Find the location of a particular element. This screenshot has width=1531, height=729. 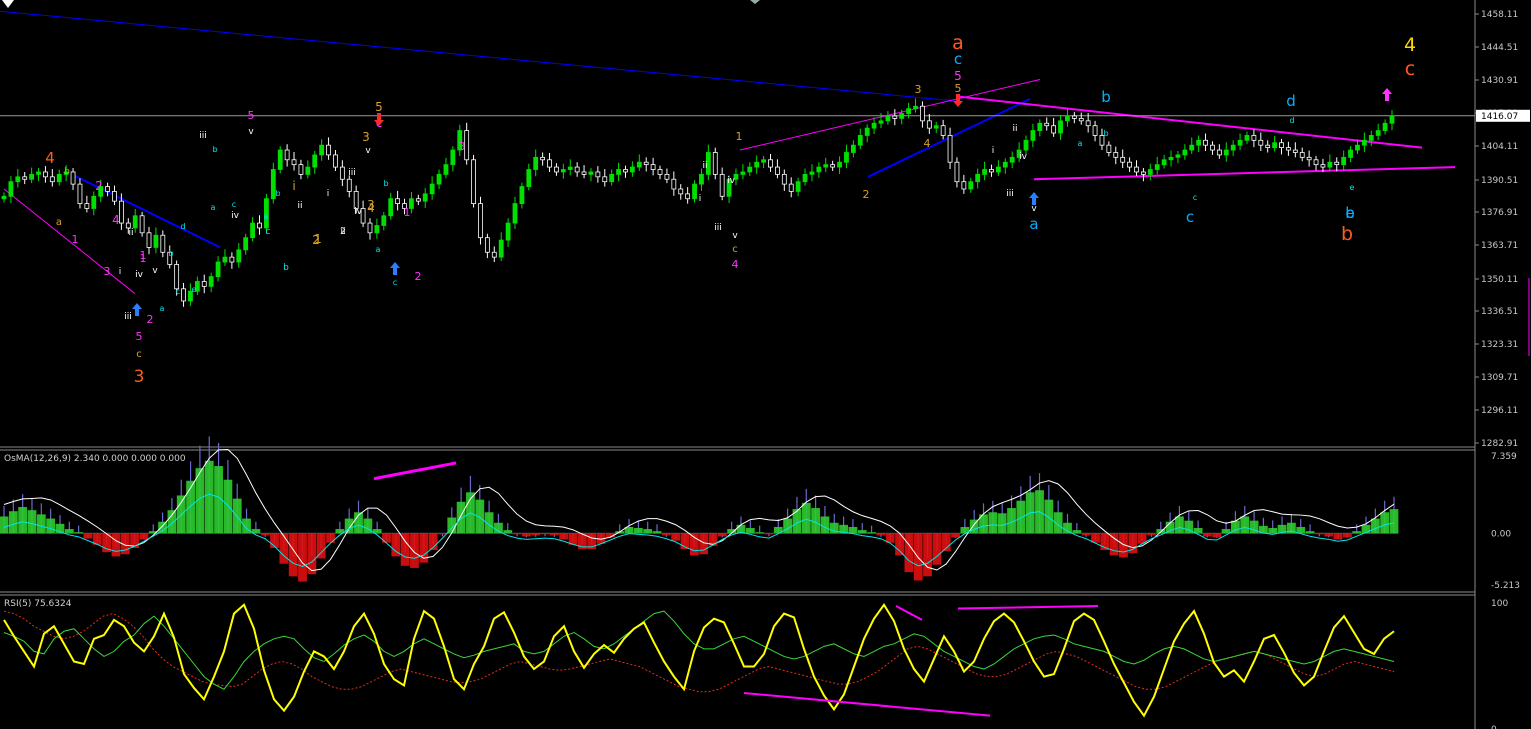

wave-label: i is located at coordinates (700, 199).